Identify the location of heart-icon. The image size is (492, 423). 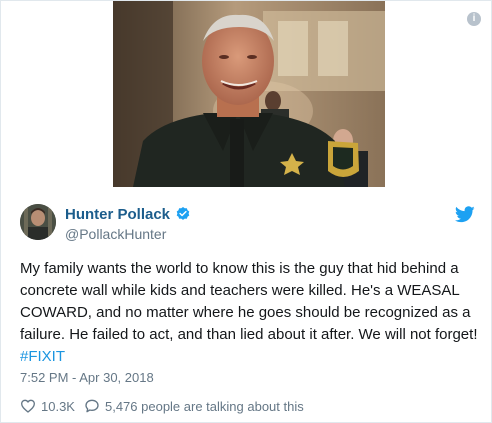
(28, 406).